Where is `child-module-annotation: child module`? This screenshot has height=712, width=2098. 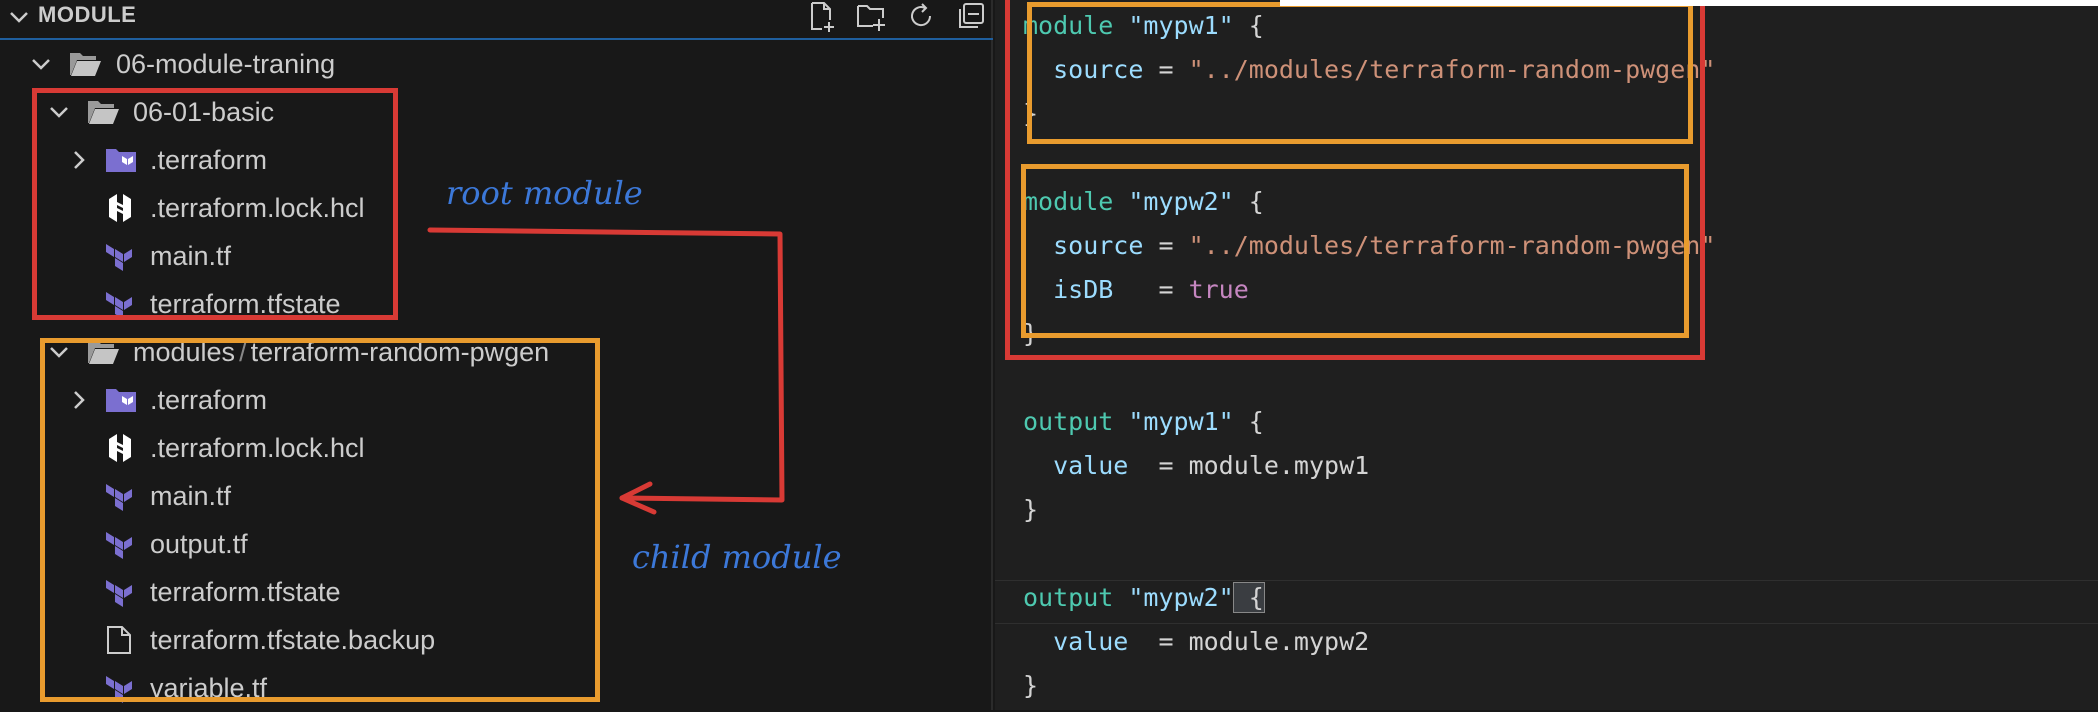
child-module-annotation: child module is located at coordinates (737, 557).